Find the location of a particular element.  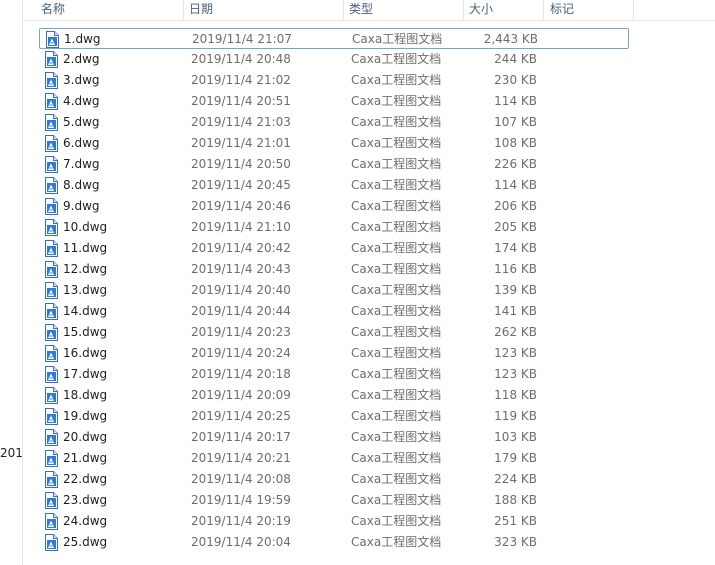

file-size: 230 KB is located at coordinates (515, 80).